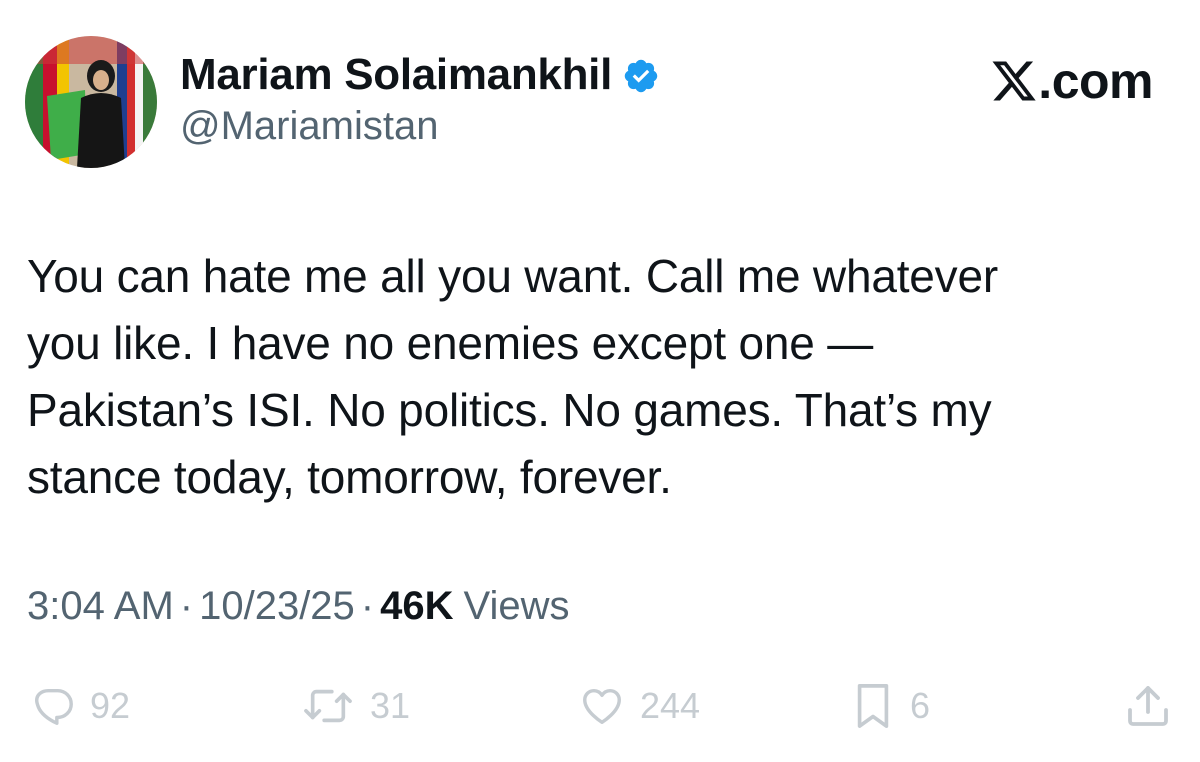  What do you see at coordinates (670, 705) in the screenshot?
I see `like-count: 244` at bounding box center [670, 705].